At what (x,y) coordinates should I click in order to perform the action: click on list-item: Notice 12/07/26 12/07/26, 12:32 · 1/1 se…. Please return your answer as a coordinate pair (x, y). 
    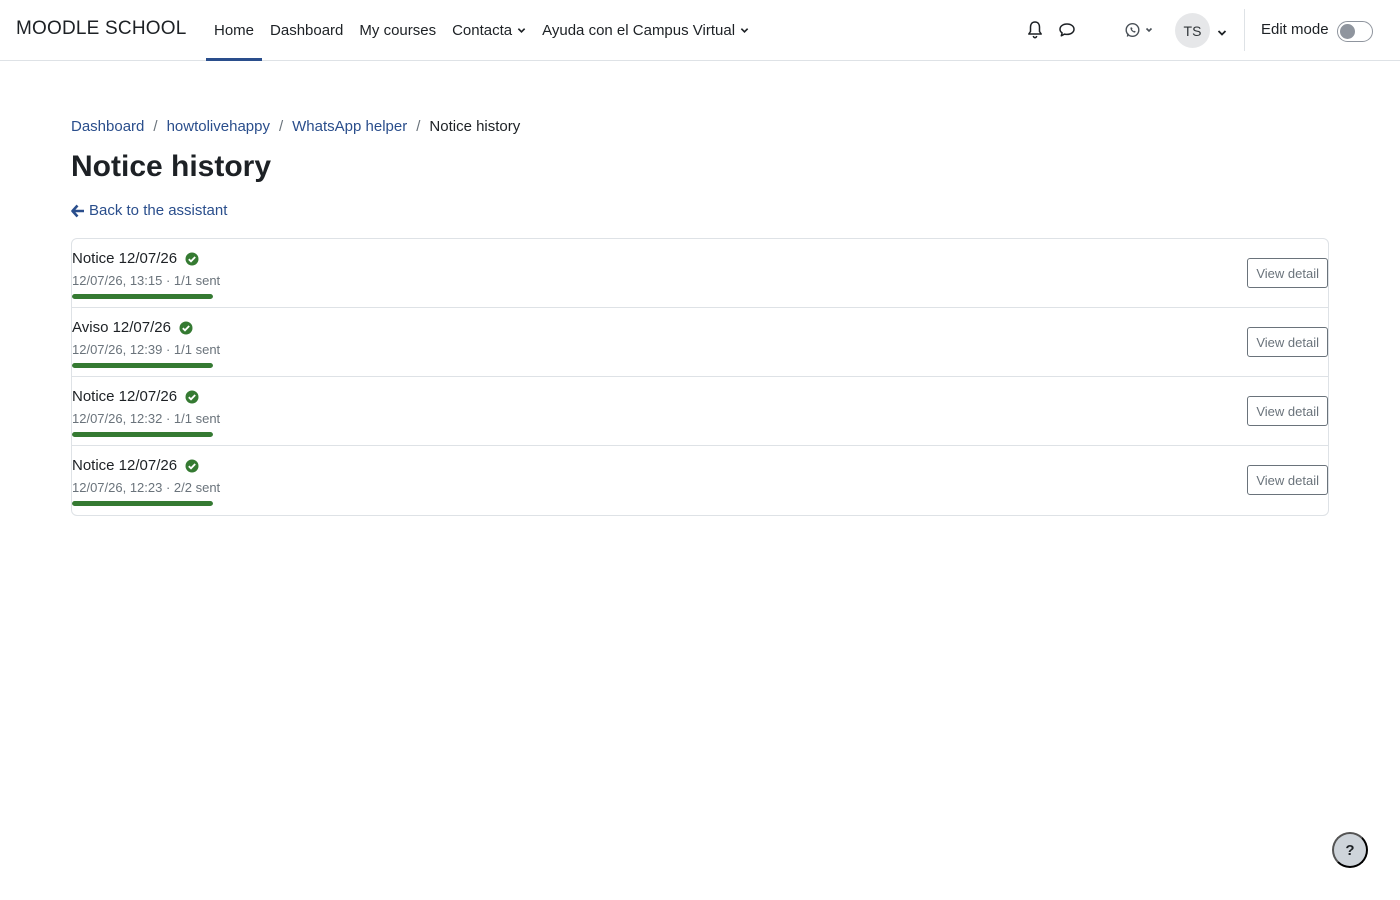
    Looking at the image, I should click on (700, 411).